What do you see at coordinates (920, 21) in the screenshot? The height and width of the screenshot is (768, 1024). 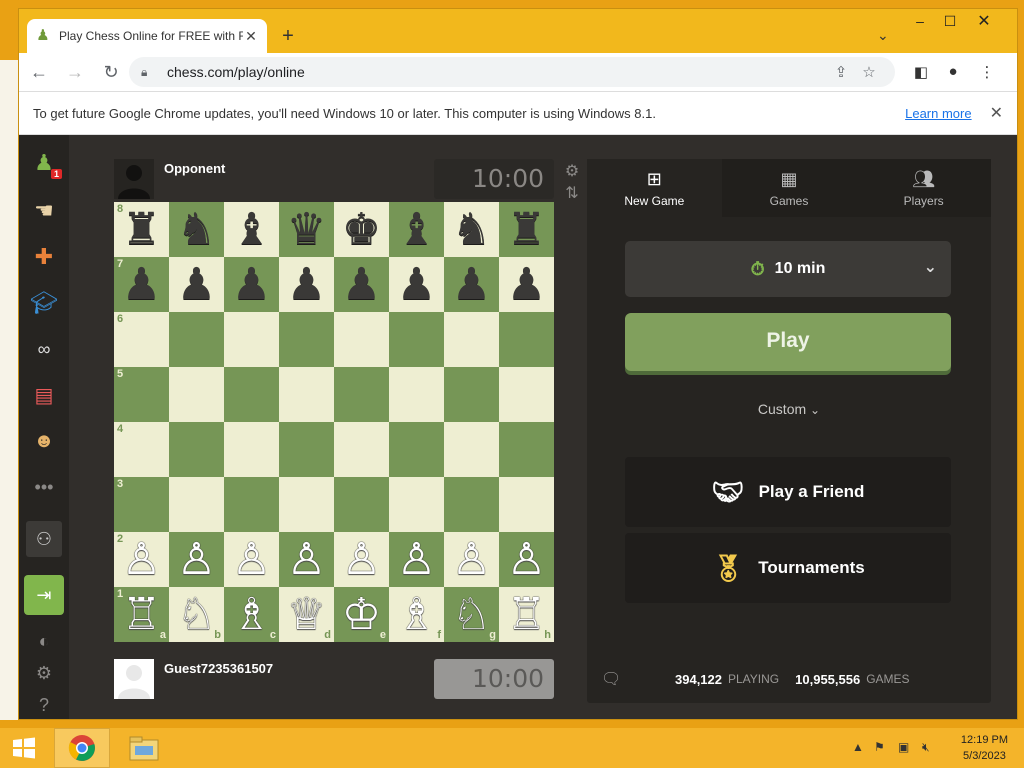 I see `minimize-icon: –` at bounding box center [920, 21].